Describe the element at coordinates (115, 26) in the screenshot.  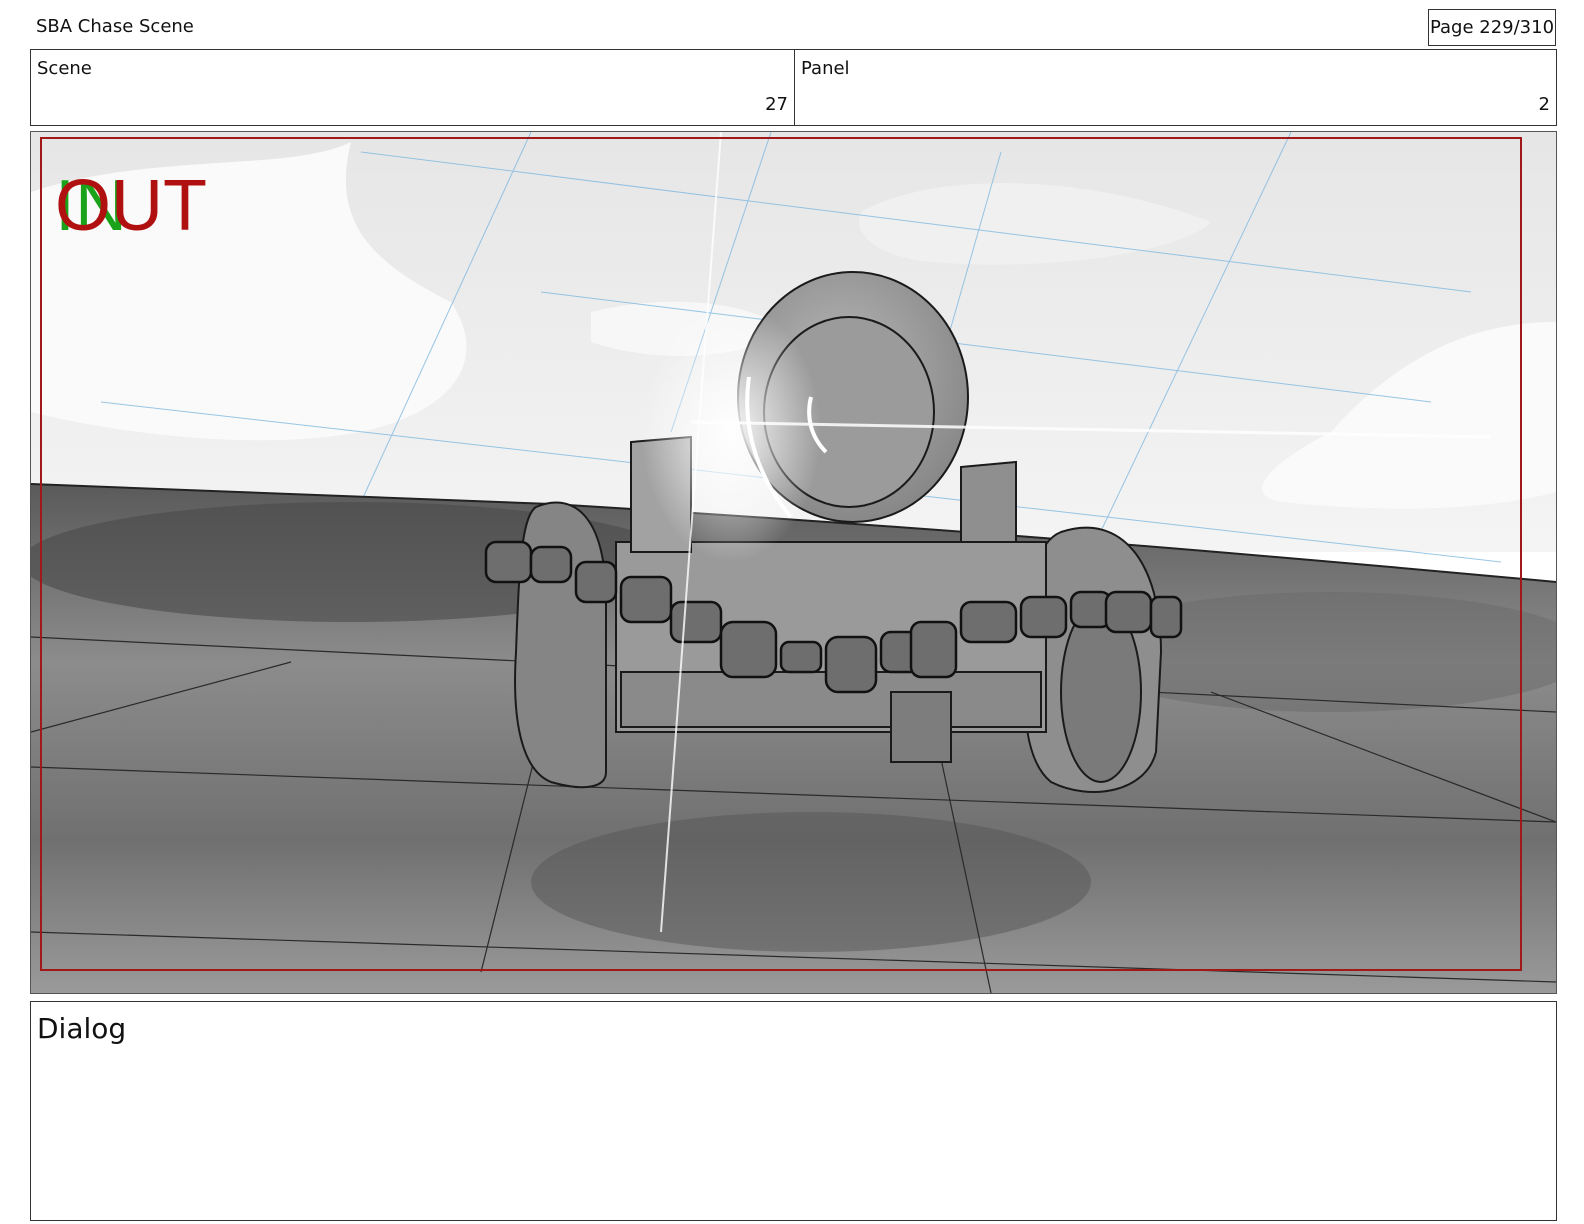
I see `project-title: SBA Chase Scene` at that location.